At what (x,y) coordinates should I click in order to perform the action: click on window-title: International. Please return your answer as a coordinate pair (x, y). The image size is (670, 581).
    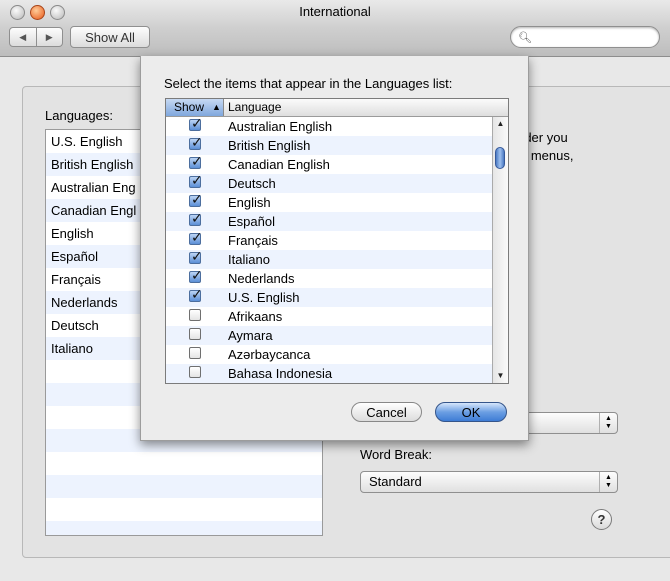
    Looking at the image, I should click on (335, 11).